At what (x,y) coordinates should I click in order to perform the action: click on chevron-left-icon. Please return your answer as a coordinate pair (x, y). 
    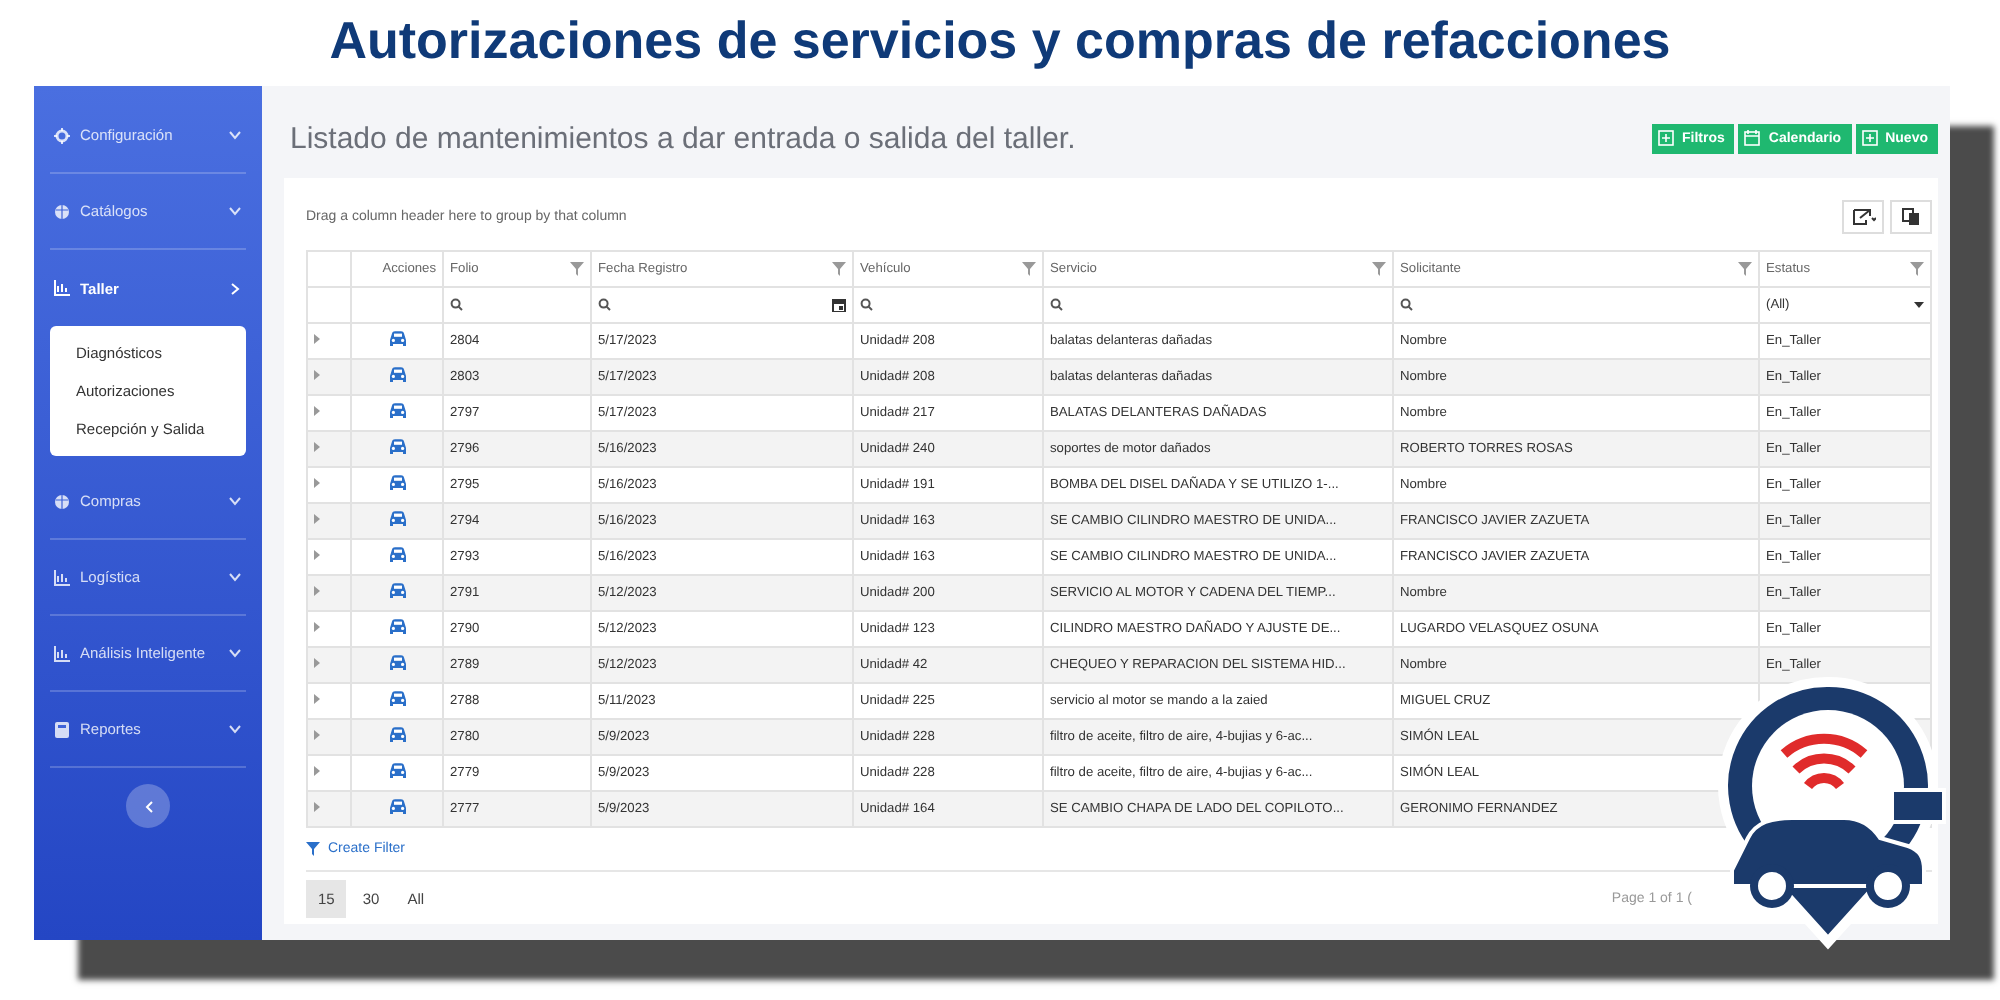
    Looking at the image, I should click on (148, 806).